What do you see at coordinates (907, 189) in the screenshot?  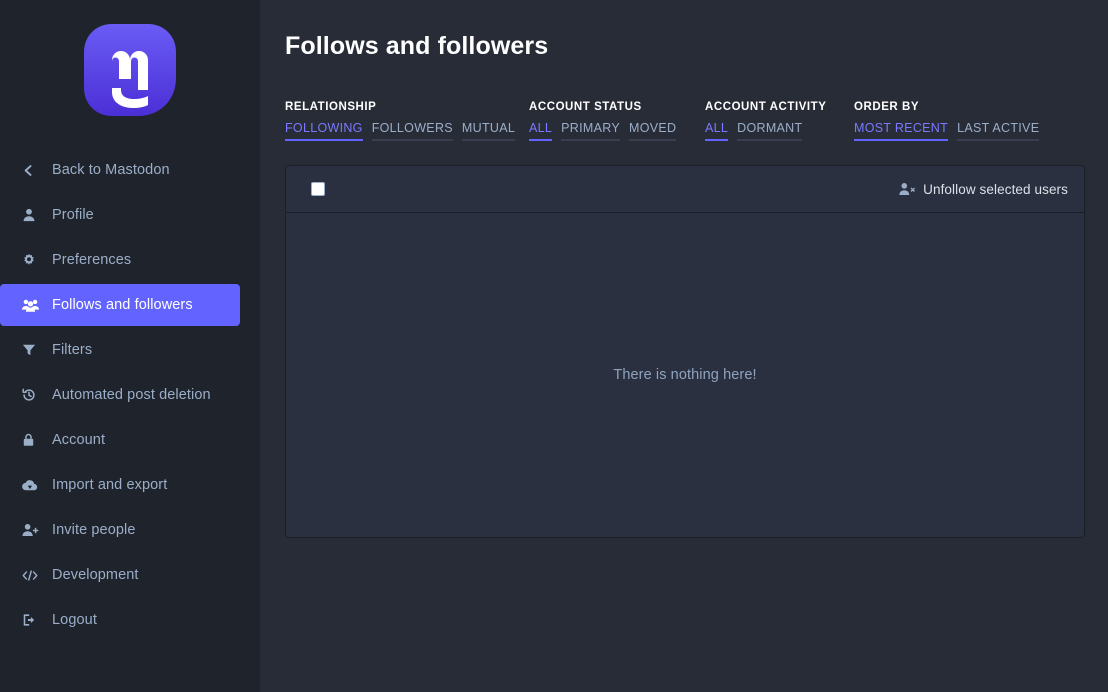 I see `user-remove-icon` at bounding box center [907, 189].